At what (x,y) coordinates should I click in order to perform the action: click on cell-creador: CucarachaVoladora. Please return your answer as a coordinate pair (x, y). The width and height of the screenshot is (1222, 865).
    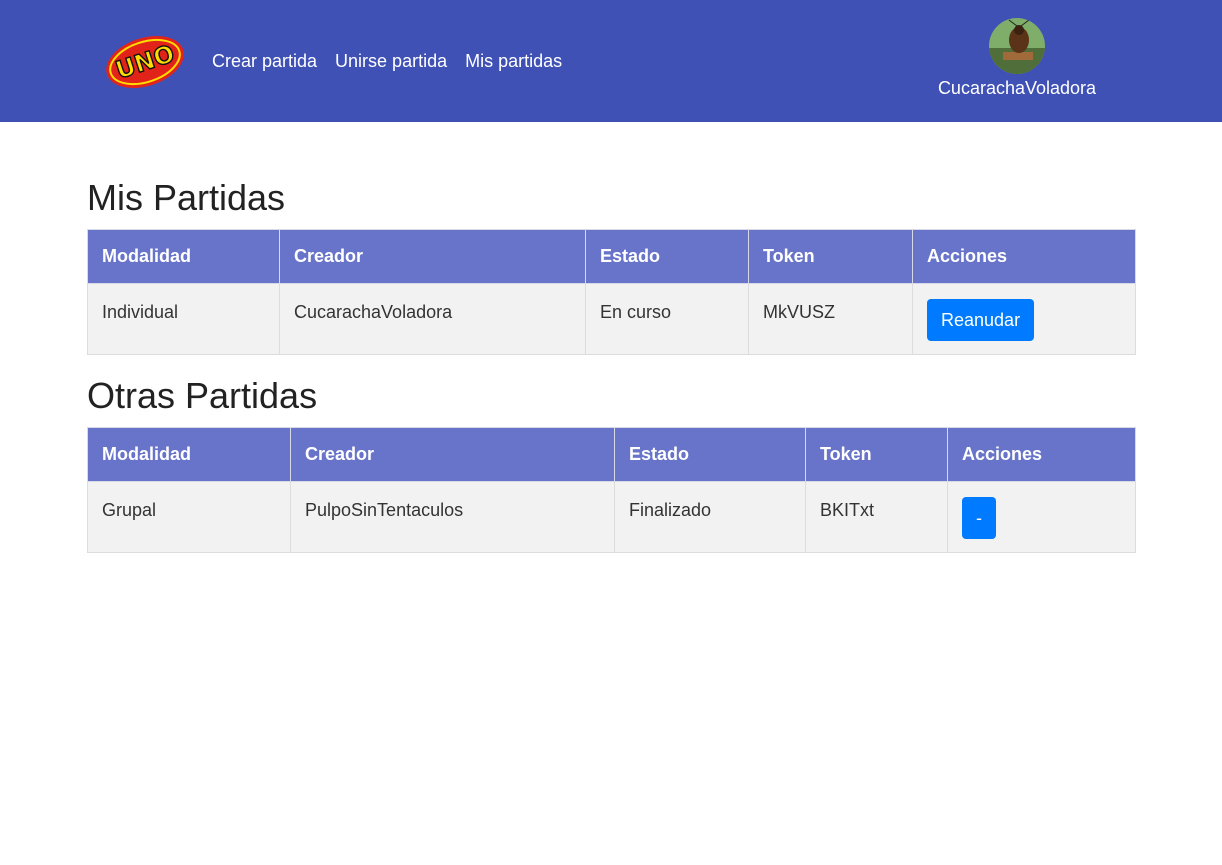
    Looking at the image, I should click on (432, 319).